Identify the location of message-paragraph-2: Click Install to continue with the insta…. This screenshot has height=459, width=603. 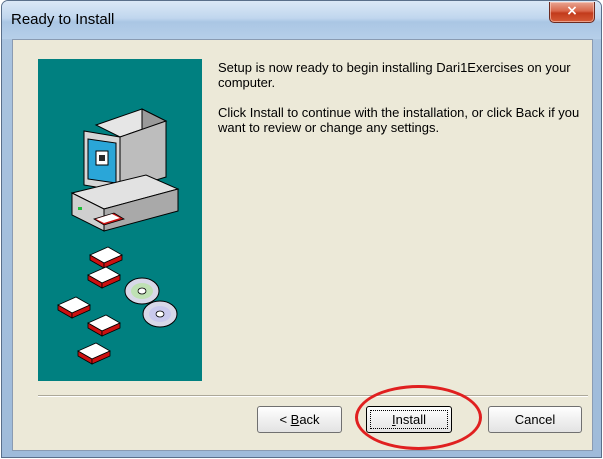
(399, 120).